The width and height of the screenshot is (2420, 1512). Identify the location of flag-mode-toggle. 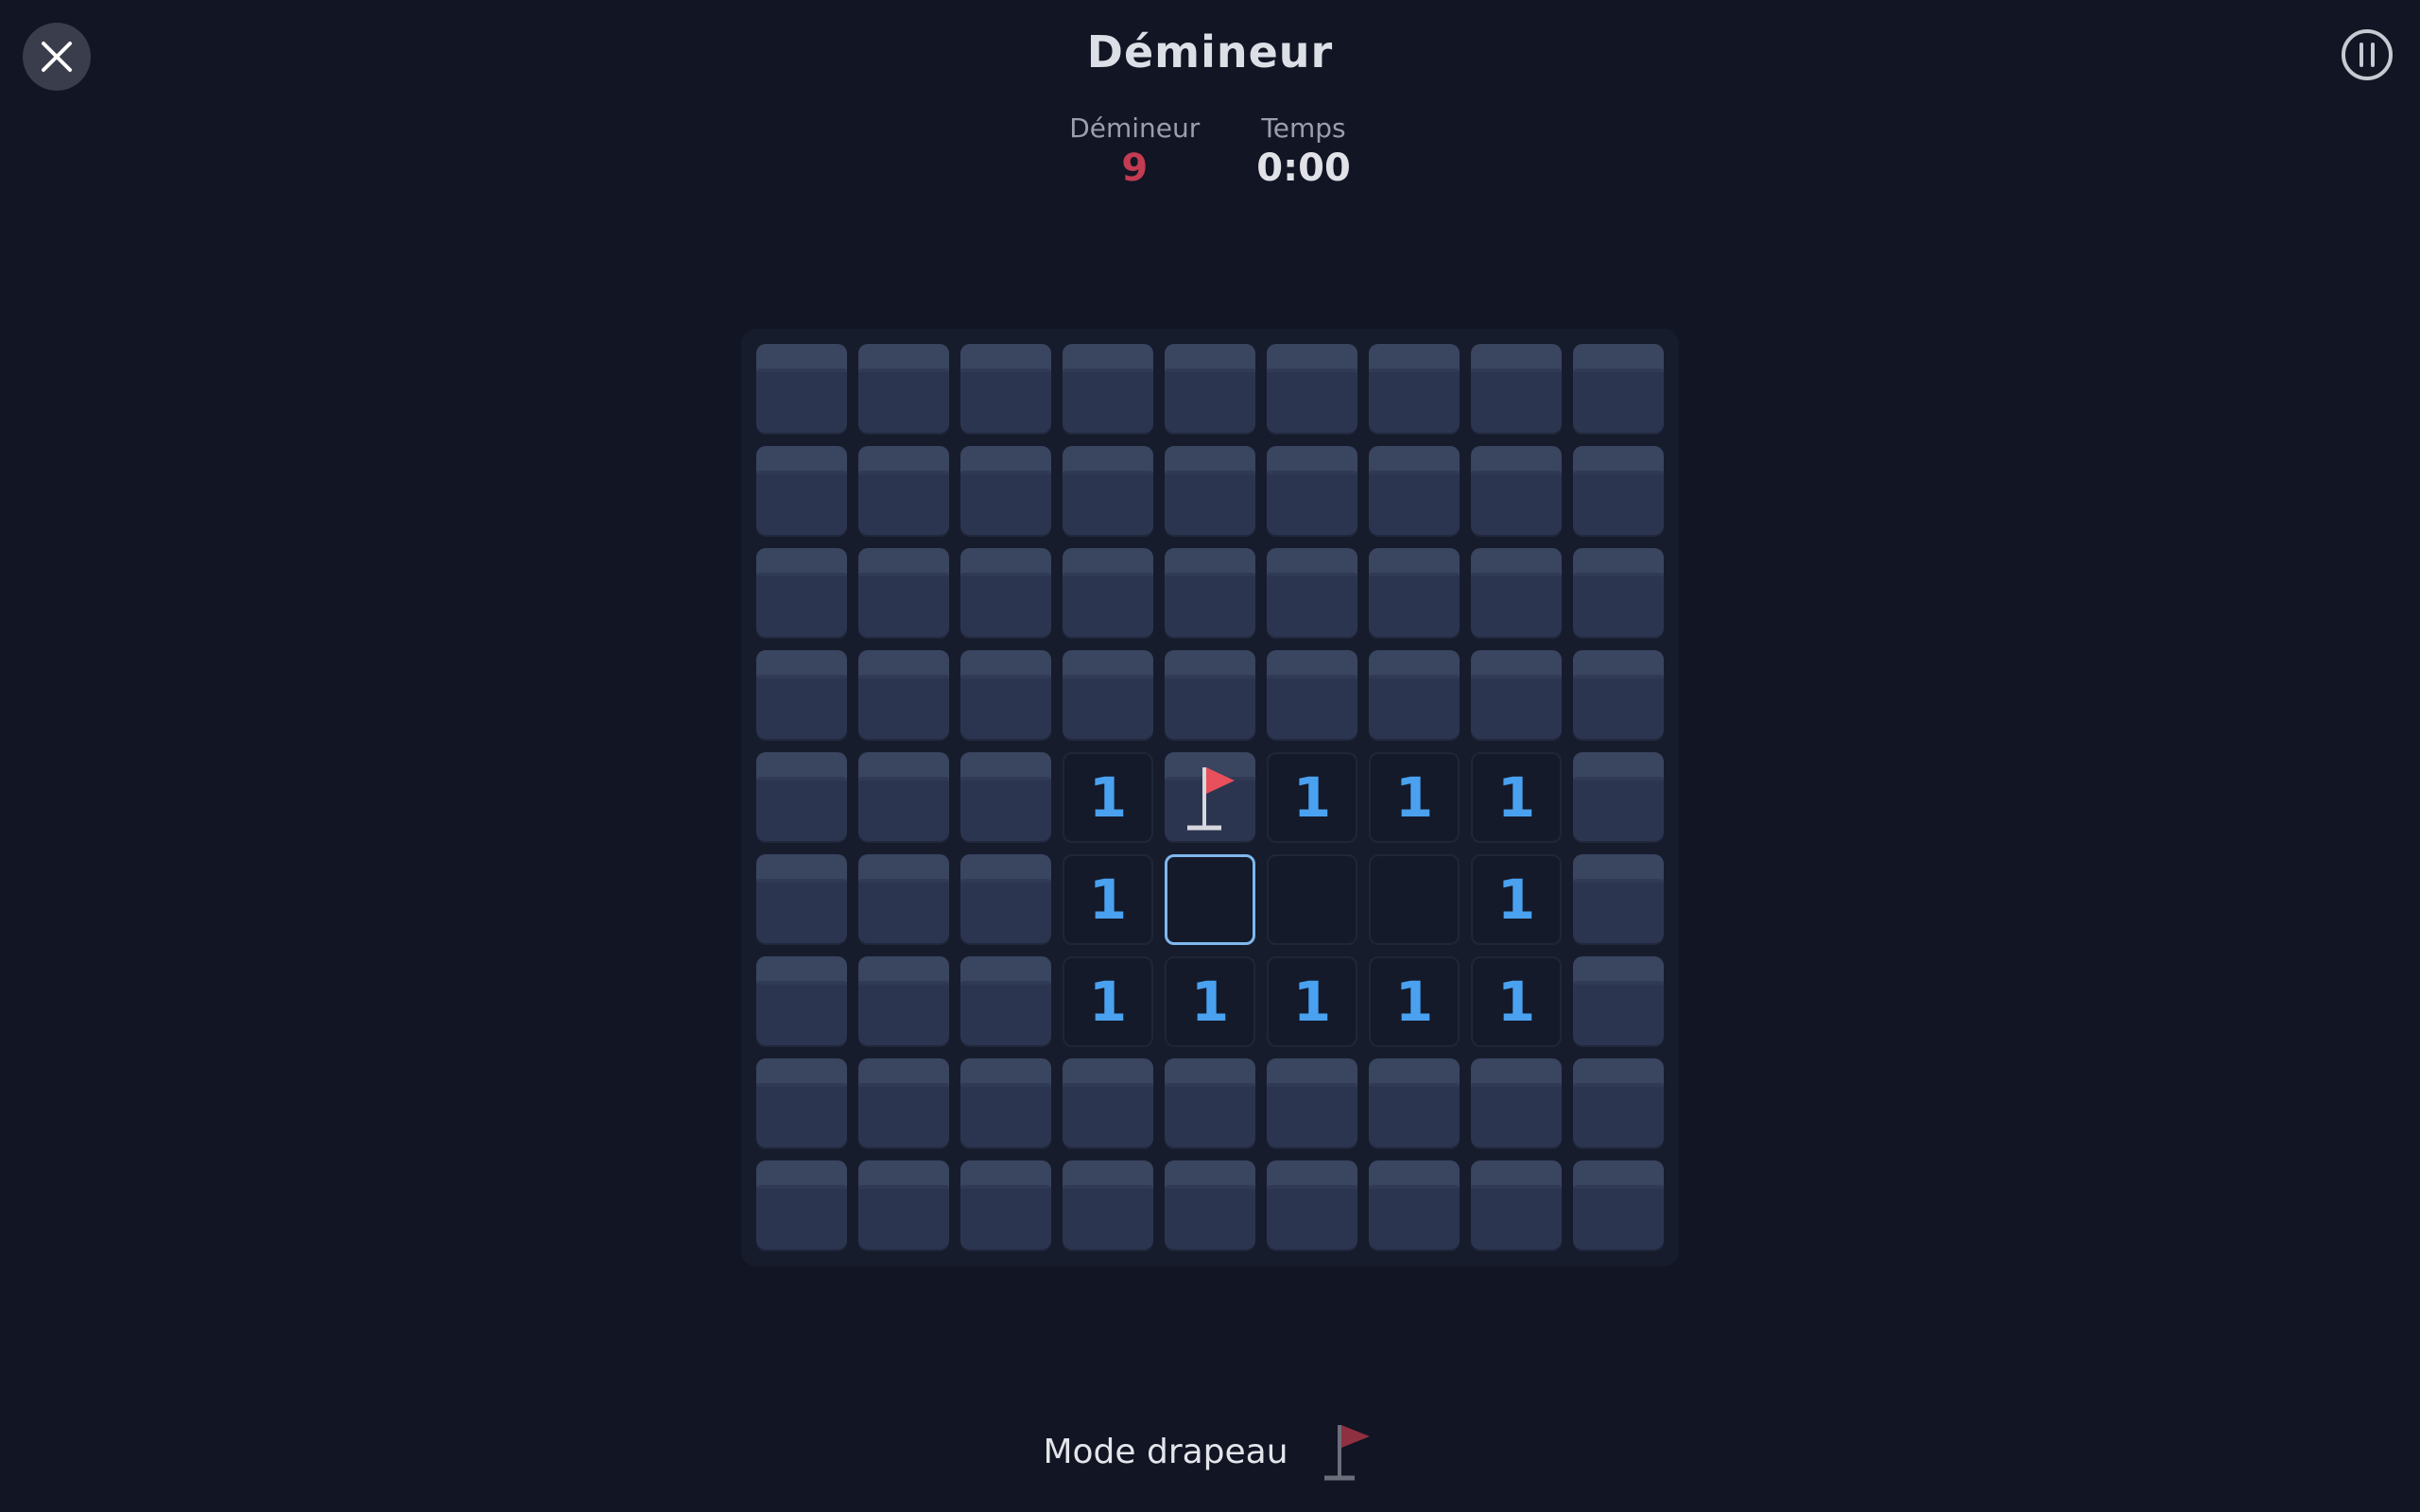
(1347, 1452).